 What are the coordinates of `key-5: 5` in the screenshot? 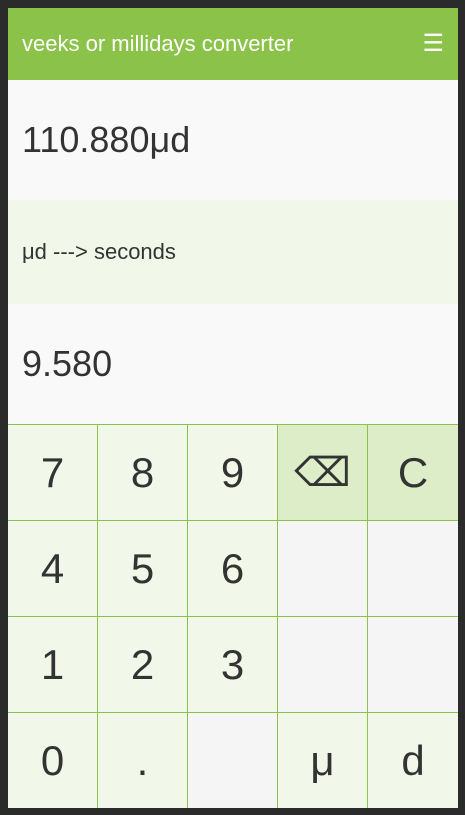 It's located at (143, 569).